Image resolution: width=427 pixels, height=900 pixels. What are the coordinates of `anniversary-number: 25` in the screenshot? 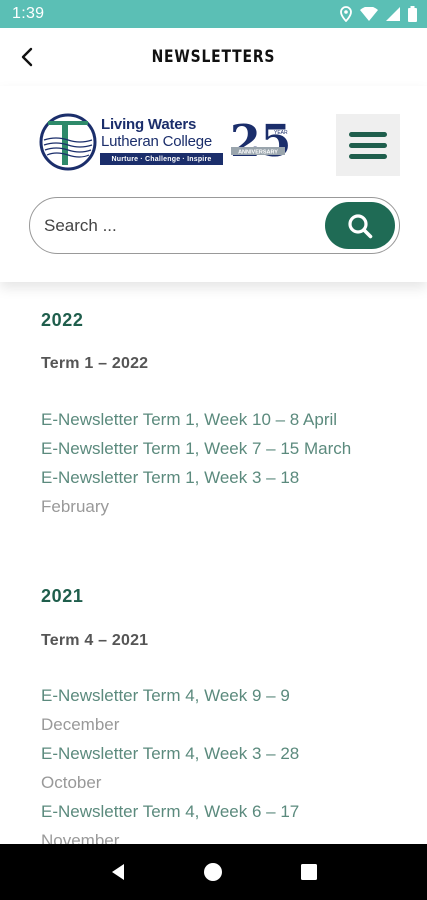 It's located at (260, 141).